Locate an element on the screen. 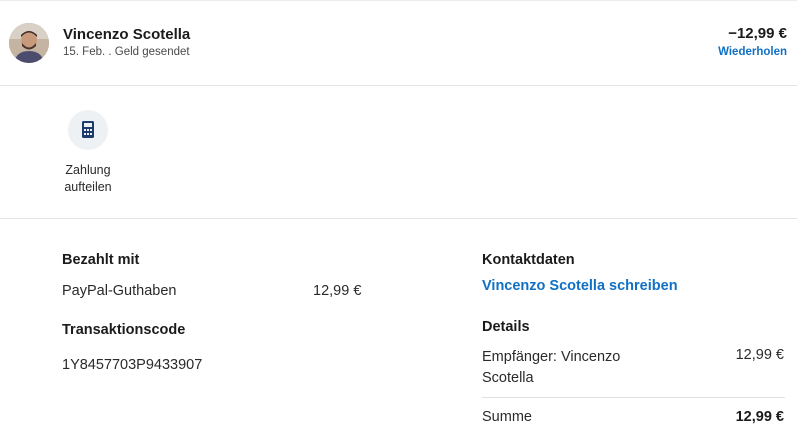 This screenshot has width=800, height=444. payment-amount: 12,99 € is located at coordinates (337, 291).